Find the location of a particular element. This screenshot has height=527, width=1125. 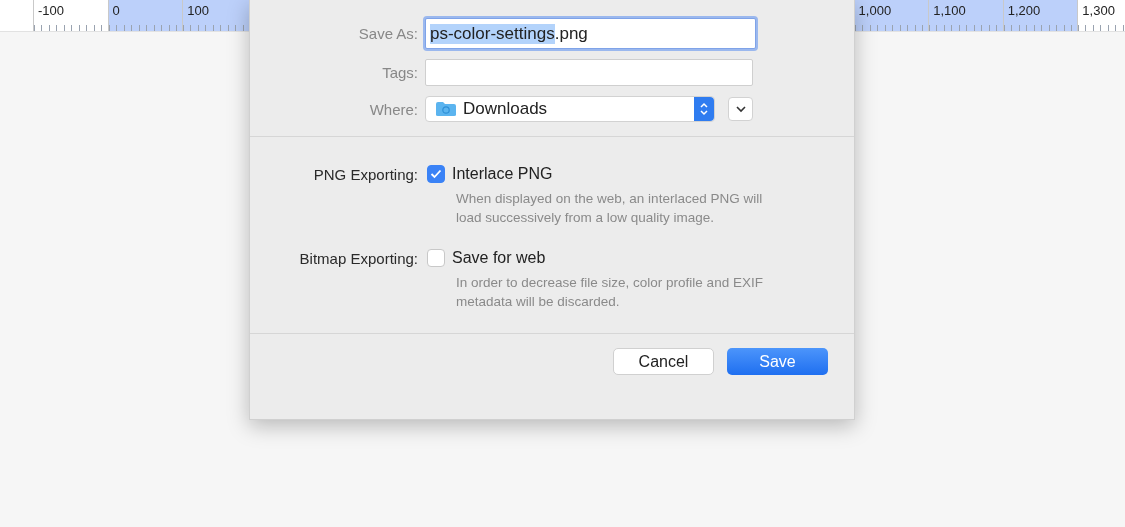

field-label: Save As: is located at coordinates (387, 33).